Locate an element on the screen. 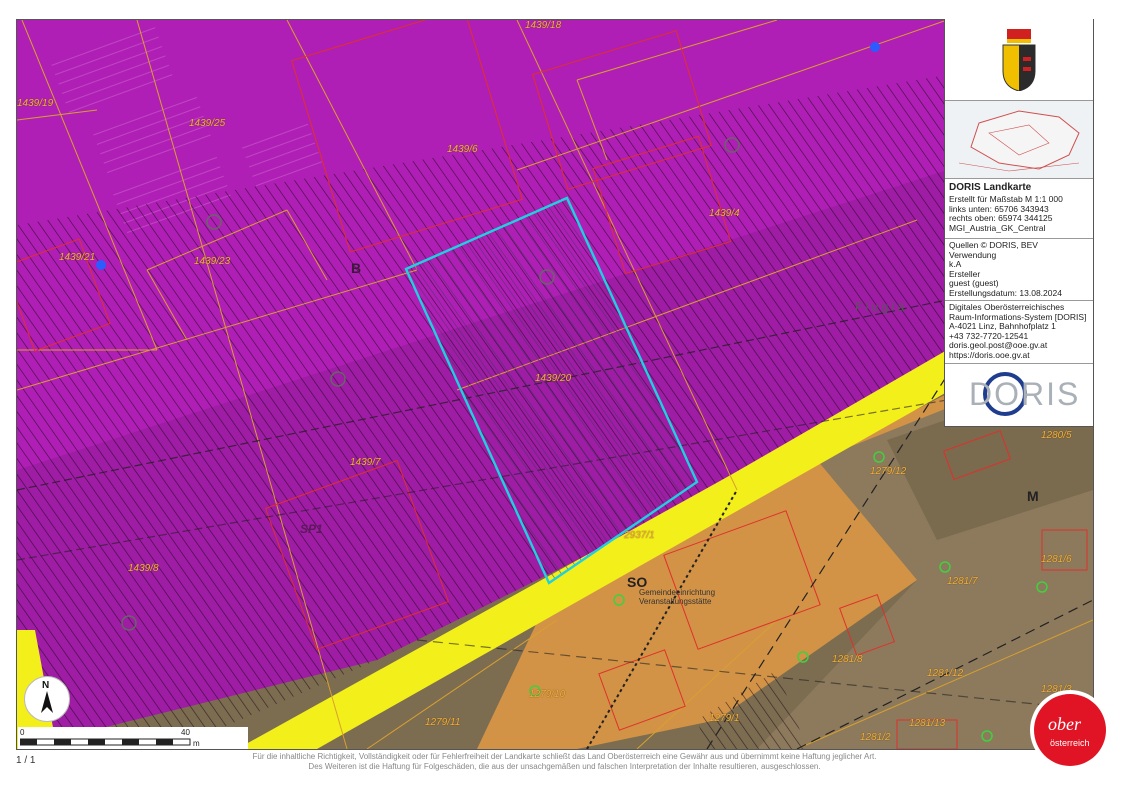  parcel-label: 1280/5 is located at coordinates (1056, 435).